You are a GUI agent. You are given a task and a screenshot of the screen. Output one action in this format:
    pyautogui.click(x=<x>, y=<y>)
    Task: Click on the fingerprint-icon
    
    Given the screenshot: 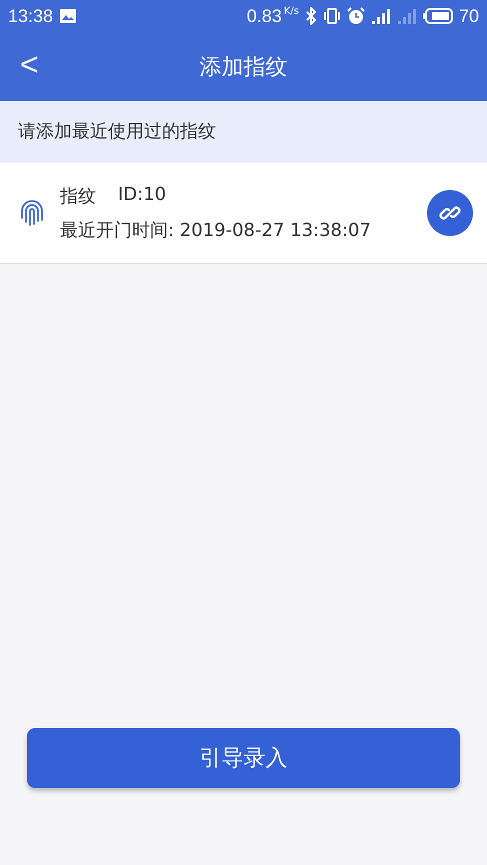 What is the action you would take?
    pyautogui.click(x=32, y=213)
    